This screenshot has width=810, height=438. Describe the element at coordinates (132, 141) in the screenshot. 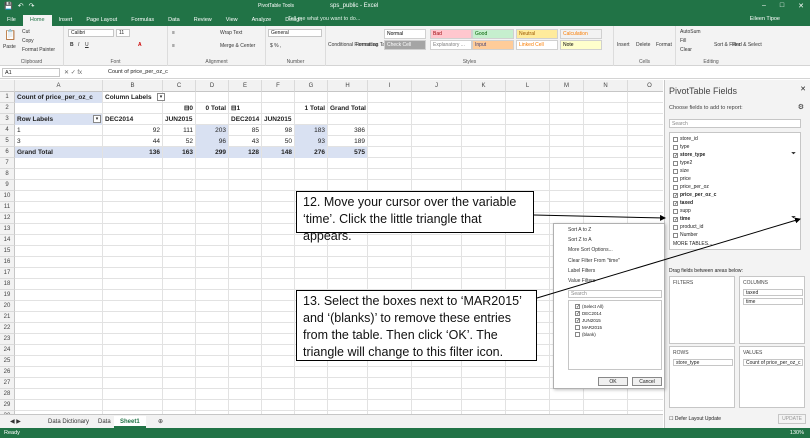

I see `pivot-cell: 44` at that location.